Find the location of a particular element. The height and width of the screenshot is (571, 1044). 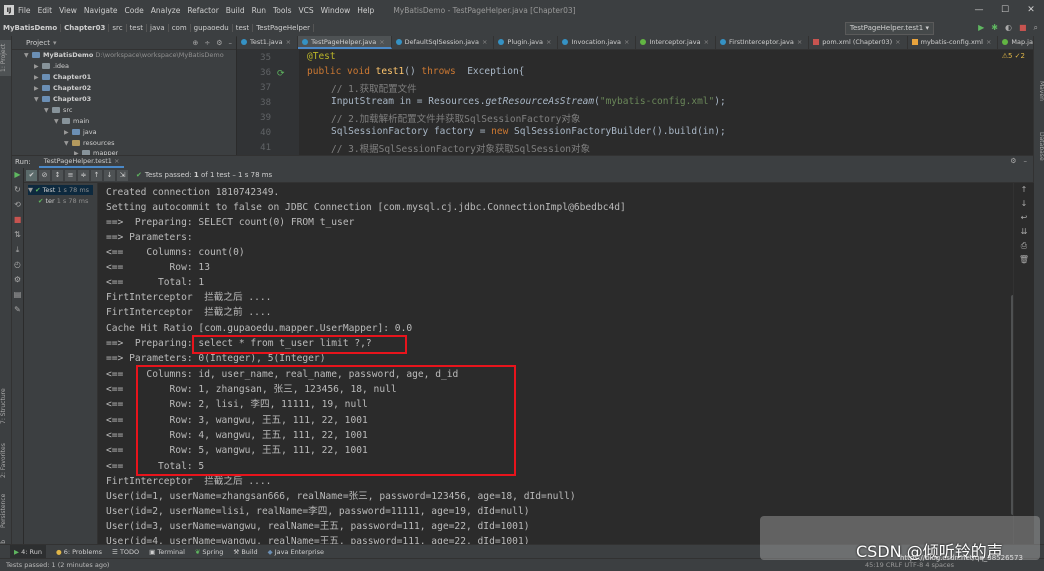

editor-tab-interceptor: Interceptor.java× is located at coordinates (676, 42).